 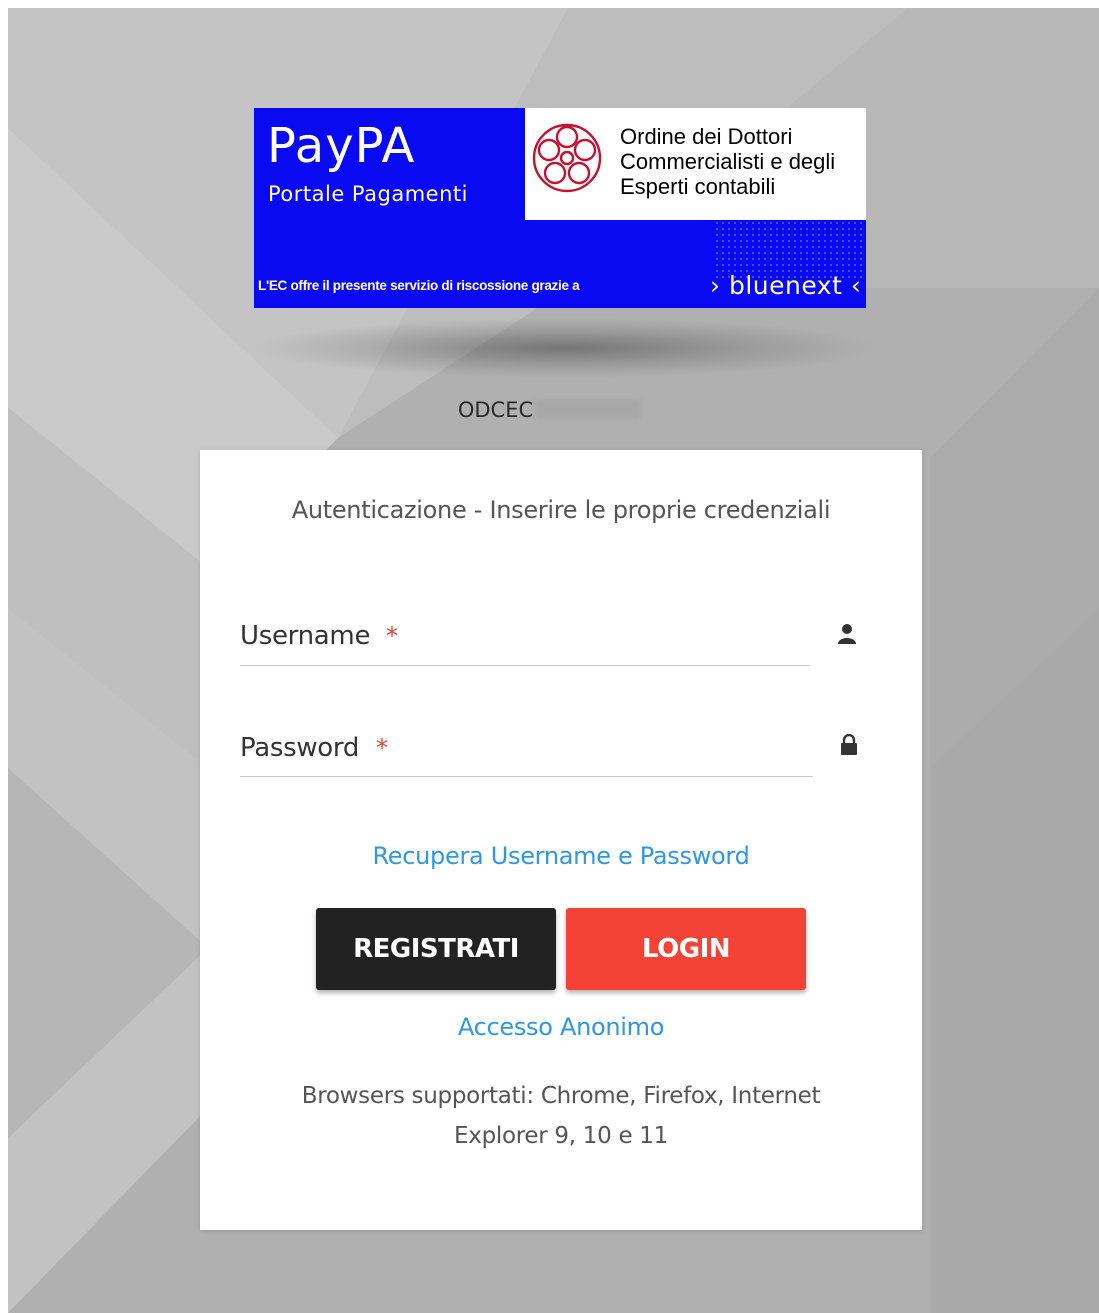 What do you see at coordinates (849, 744) in the screenshot?
I see `lock-icon` at bounding box center [849, 744].